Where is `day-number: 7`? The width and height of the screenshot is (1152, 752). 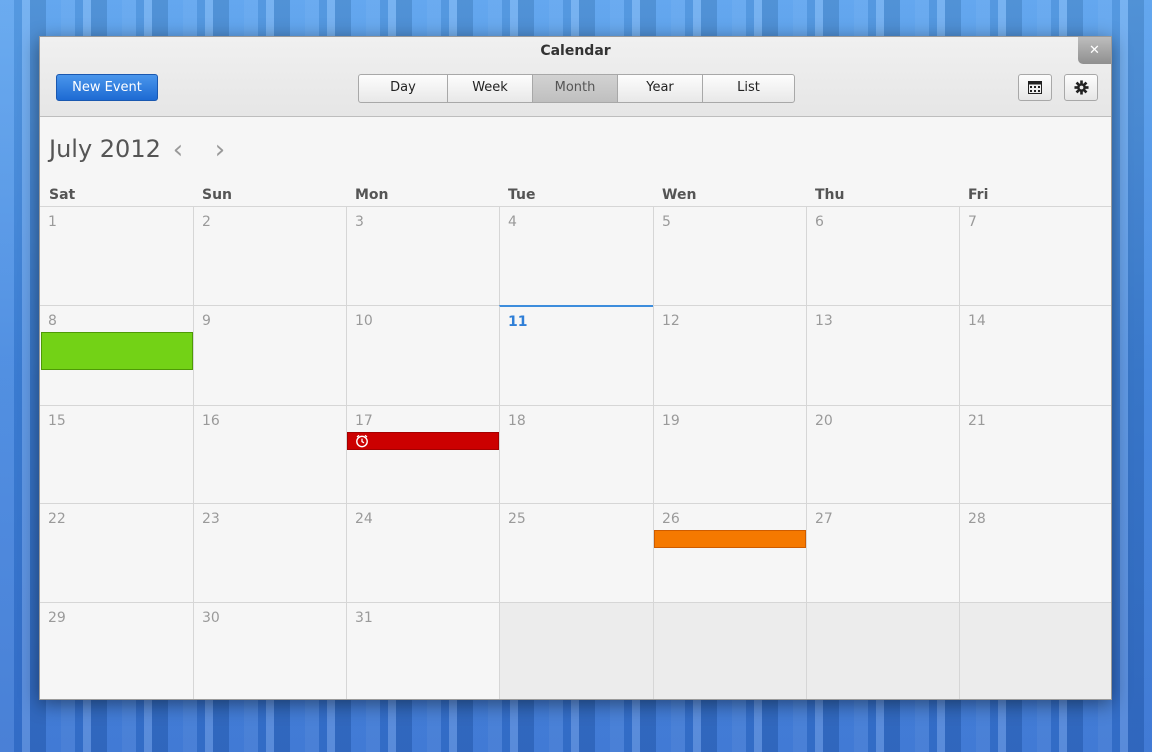
day-number: 7 is located at coordinates (972, 222).